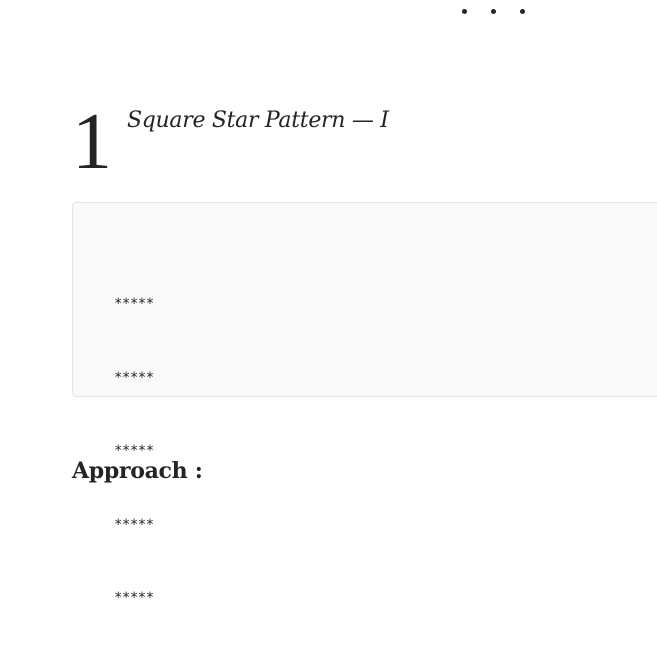 The image size is (657, 660). Describe the element at coordinates (137, 471) in the screenshot. I see `approach-heading: Approach :` at that location.